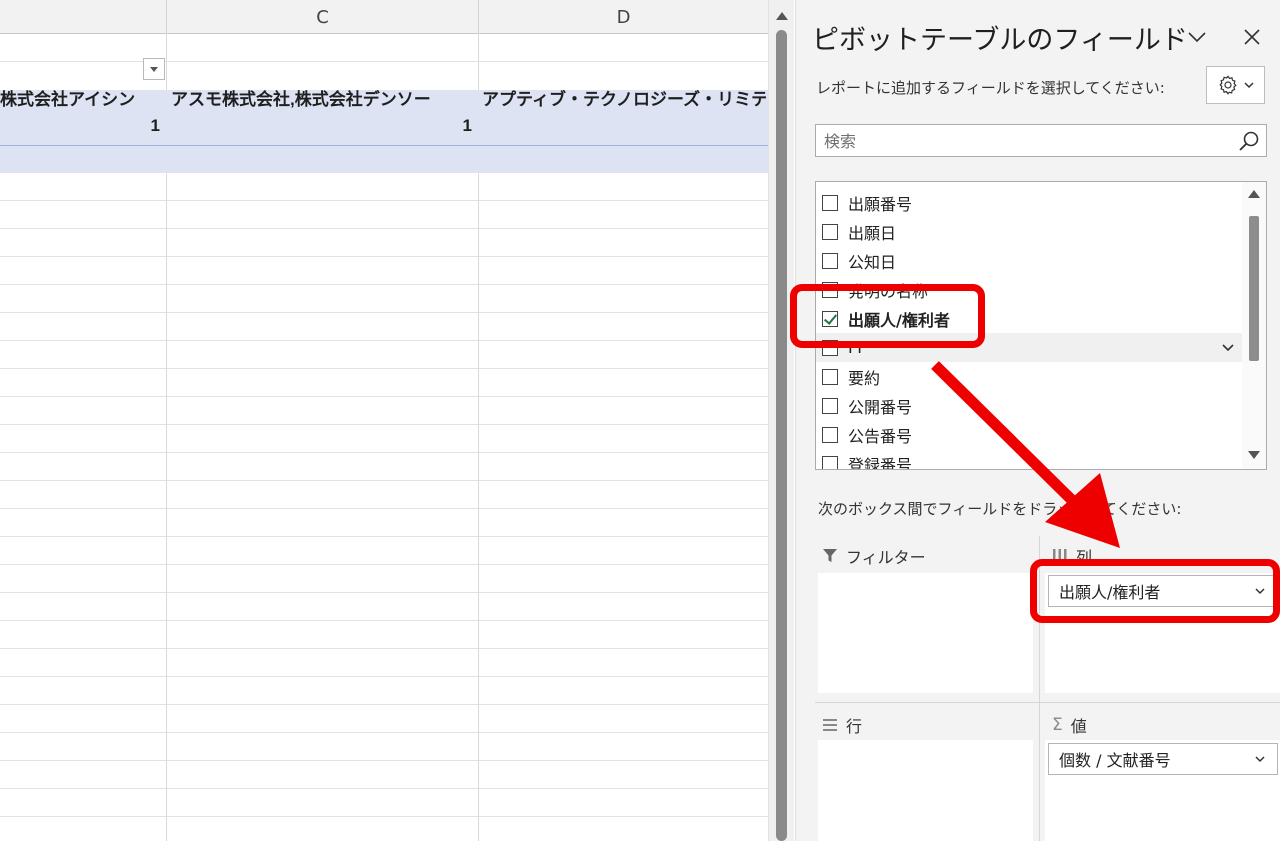 The image size is (1280, 841). I want to click on pivot-separator, so click(384, 145).